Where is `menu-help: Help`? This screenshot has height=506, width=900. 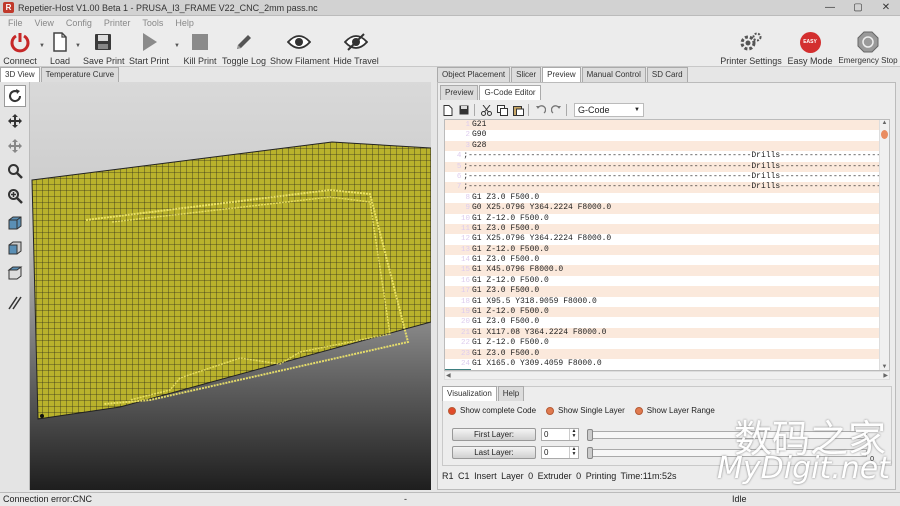
menu-help: Help is located at coordinates (184, 23).